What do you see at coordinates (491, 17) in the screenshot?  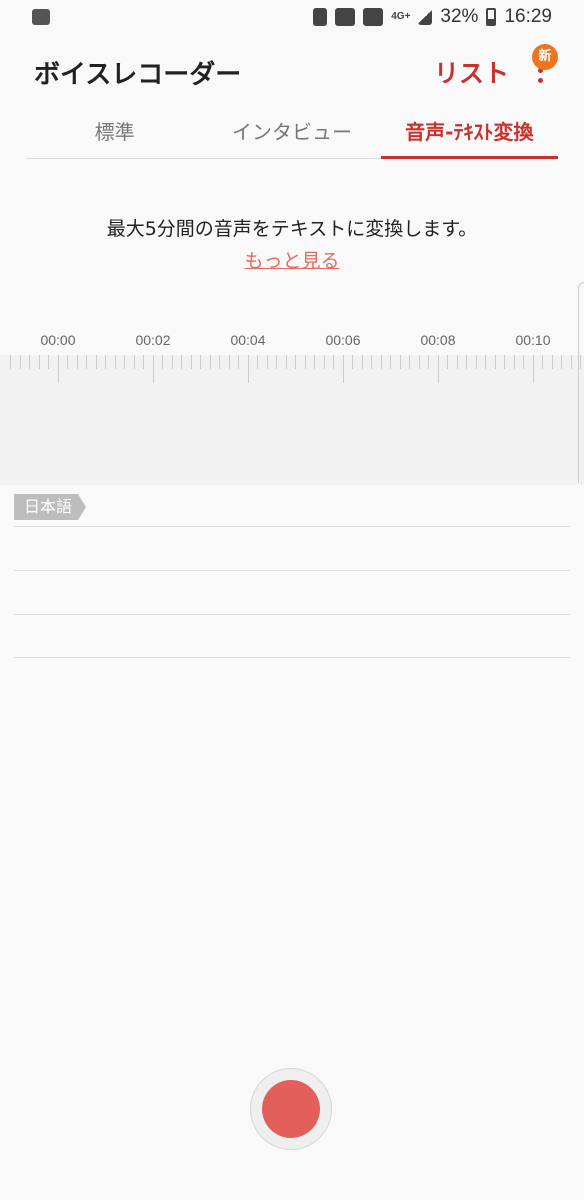 I see `battery-icon` at bounding box center [491, 17].